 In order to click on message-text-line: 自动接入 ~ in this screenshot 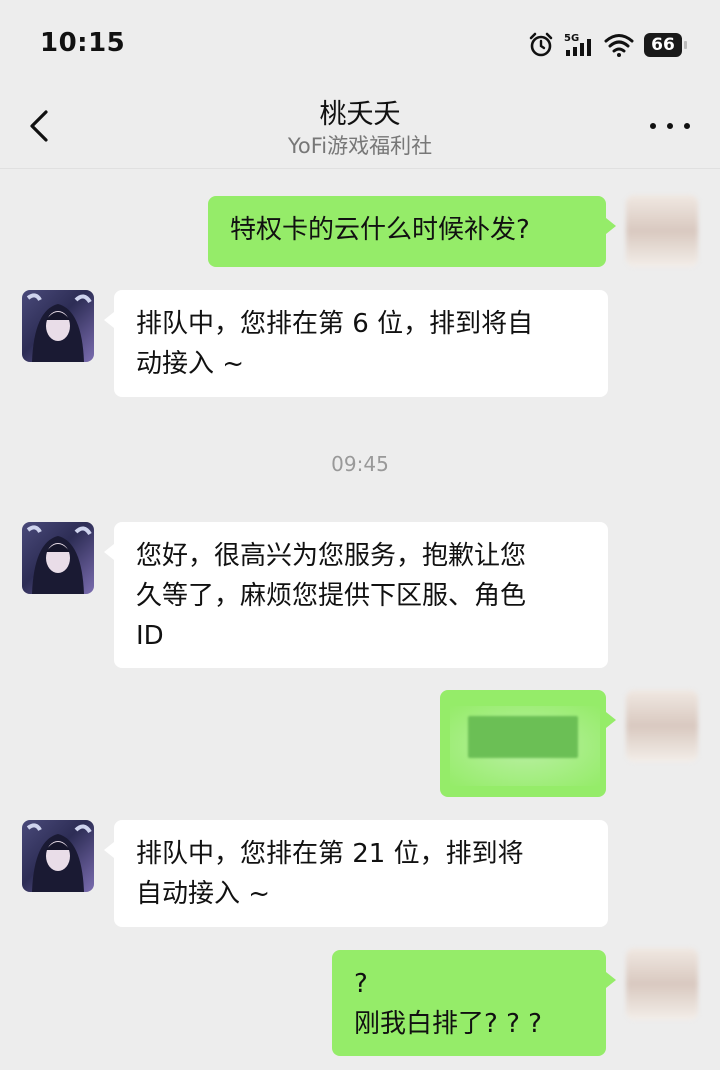, I will do `click(203, 894)`.